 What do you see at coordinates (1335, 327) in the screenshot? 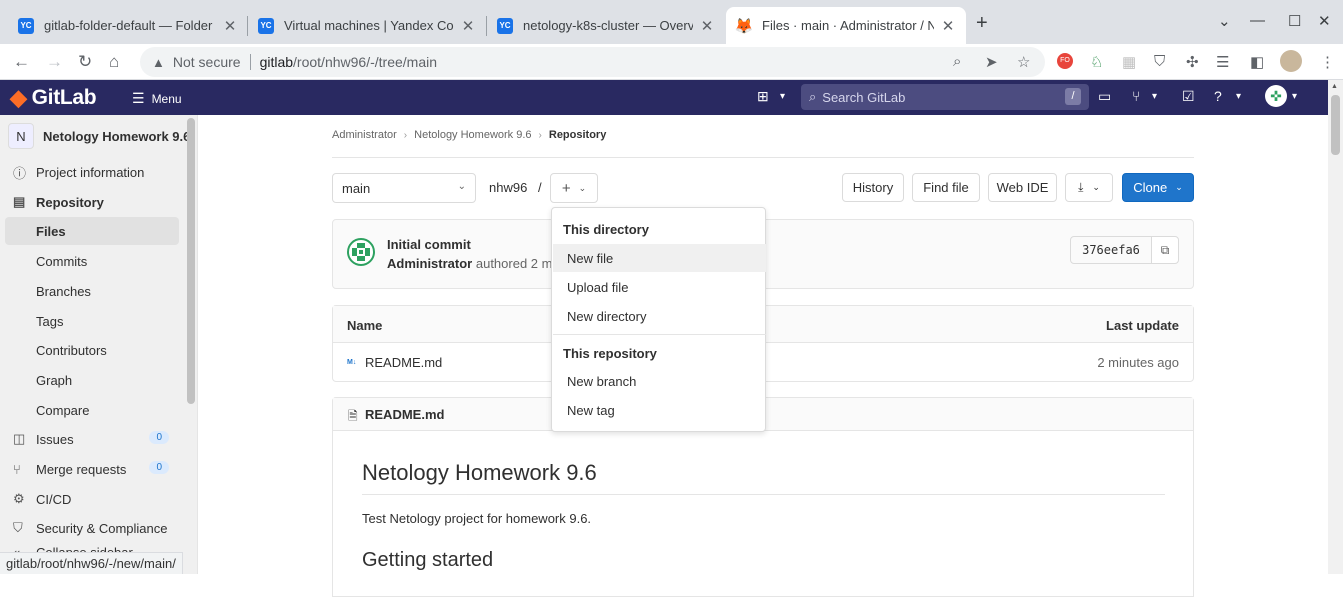
I see `page-scrollbar: ▲` at bounding box center [1335, 327].